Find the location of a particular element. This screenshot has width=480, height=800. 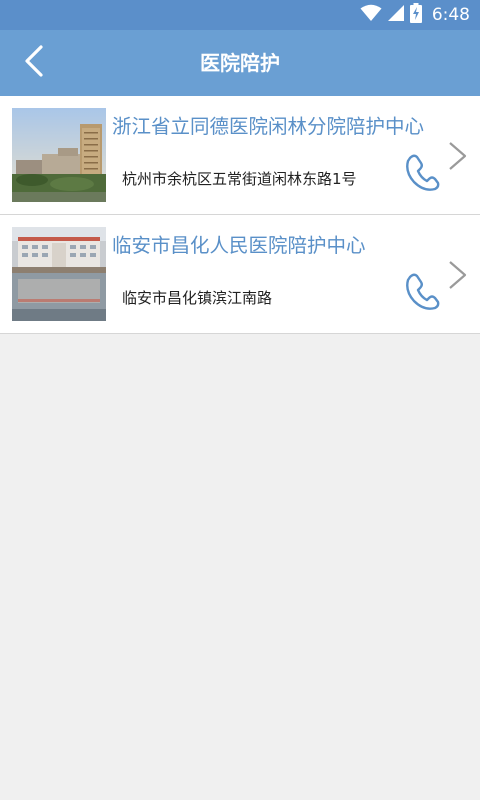

status-time: 6:48 is located at coordinates (450, 15).